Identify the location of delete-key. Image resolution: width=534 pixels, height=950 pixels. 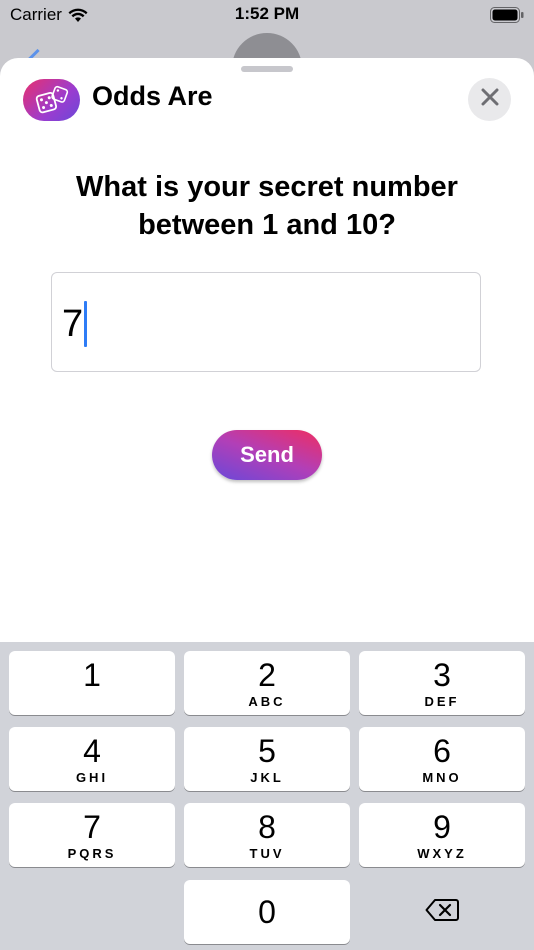
(442, 912).